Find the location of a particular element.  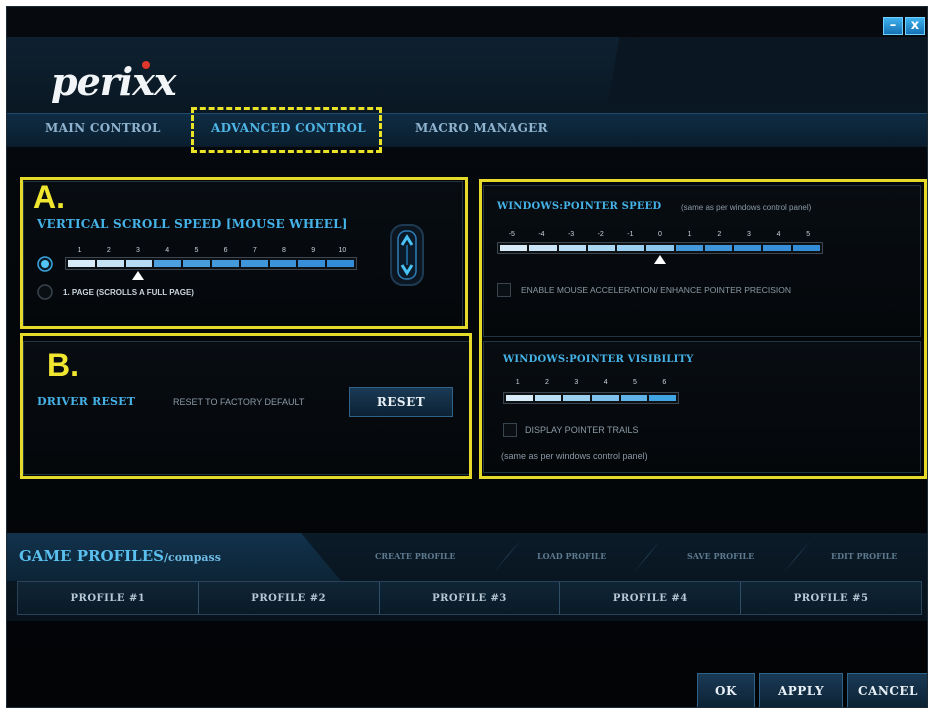

pointer-speed-tick-label: 3 is located at coordinates (748, 234).